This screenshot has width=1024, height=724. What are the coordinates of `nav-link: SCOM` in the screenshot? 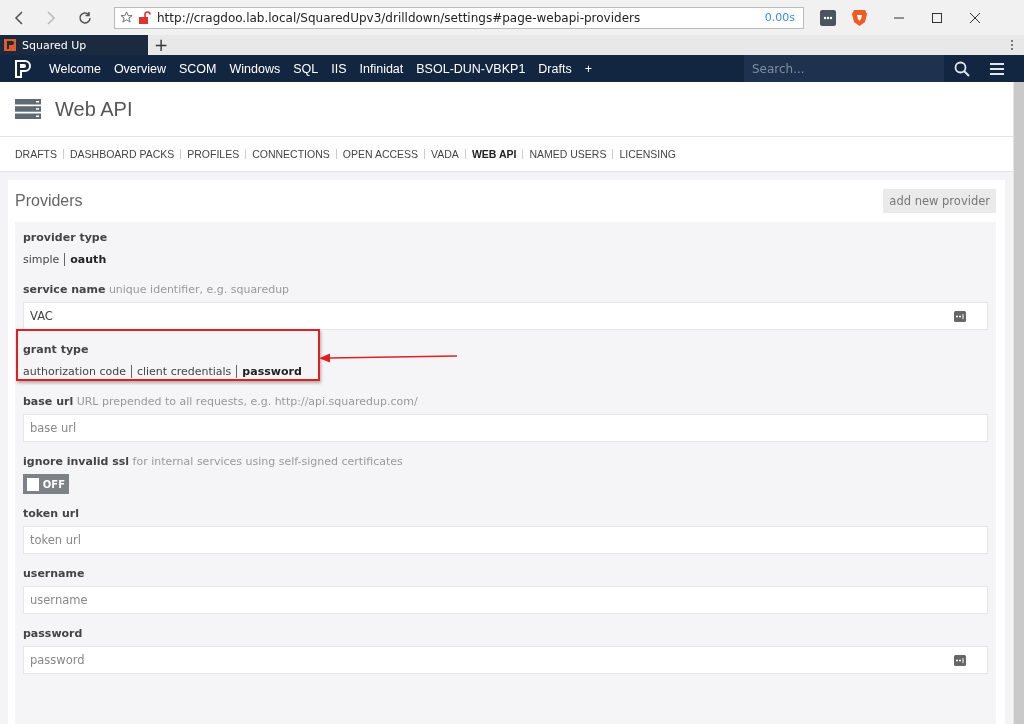 It's located at (197, 68).